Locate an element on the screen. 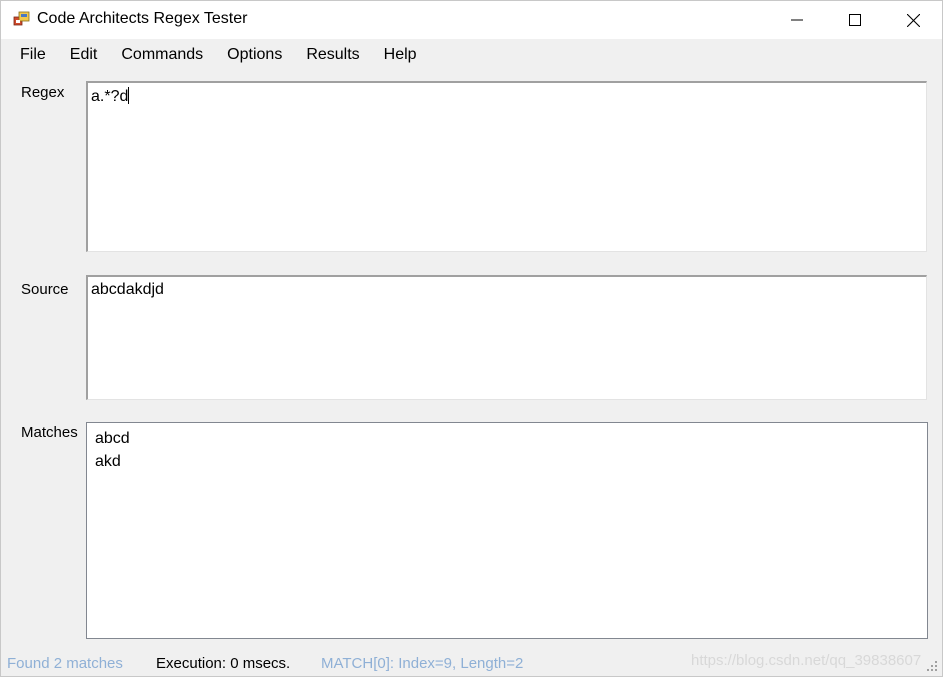  text-caret is located at coordinates (129, 95).